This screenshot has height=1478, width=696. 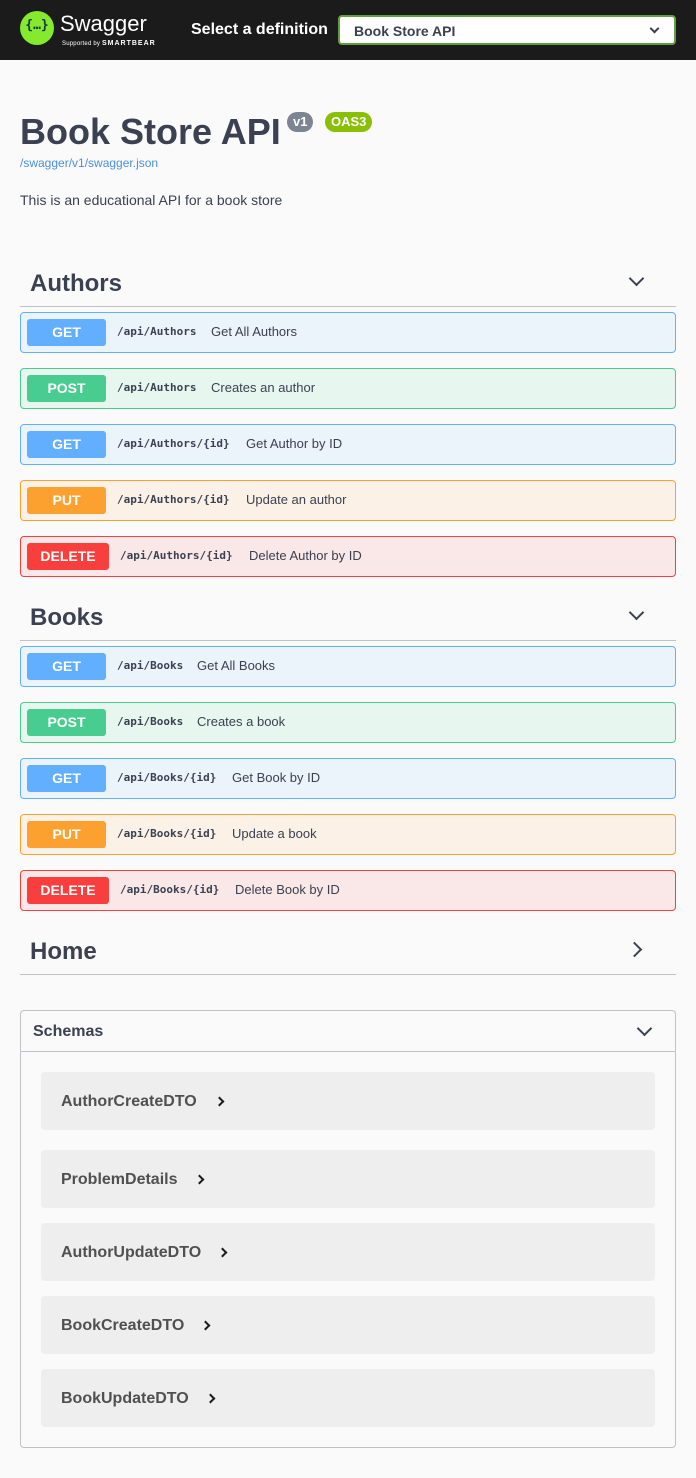 I want to click on schemas-header: Schemas, so click(x=348, y=1031).